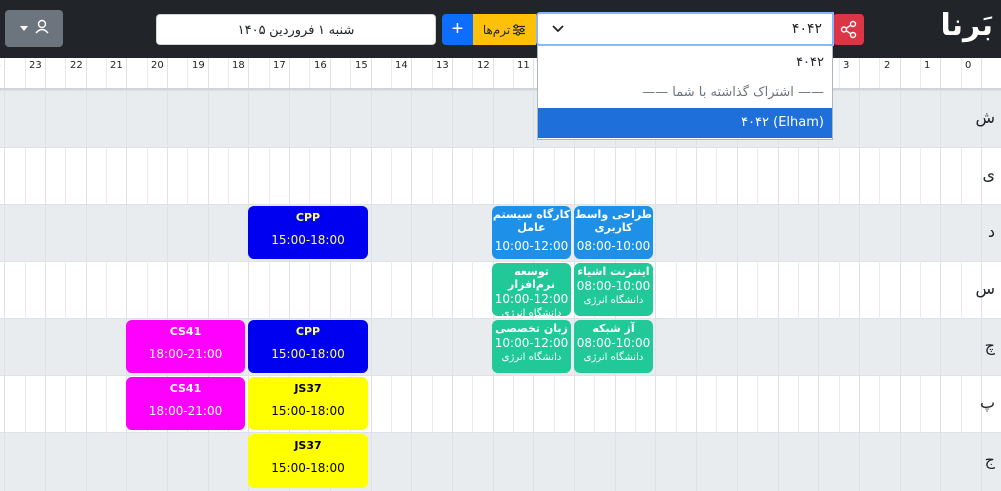 Image resolution: width=1001 pixels, height=491 pixels. Describe the element at coordinates (76, 65) in the screenshot. I see `hour-label: 22` at that location.